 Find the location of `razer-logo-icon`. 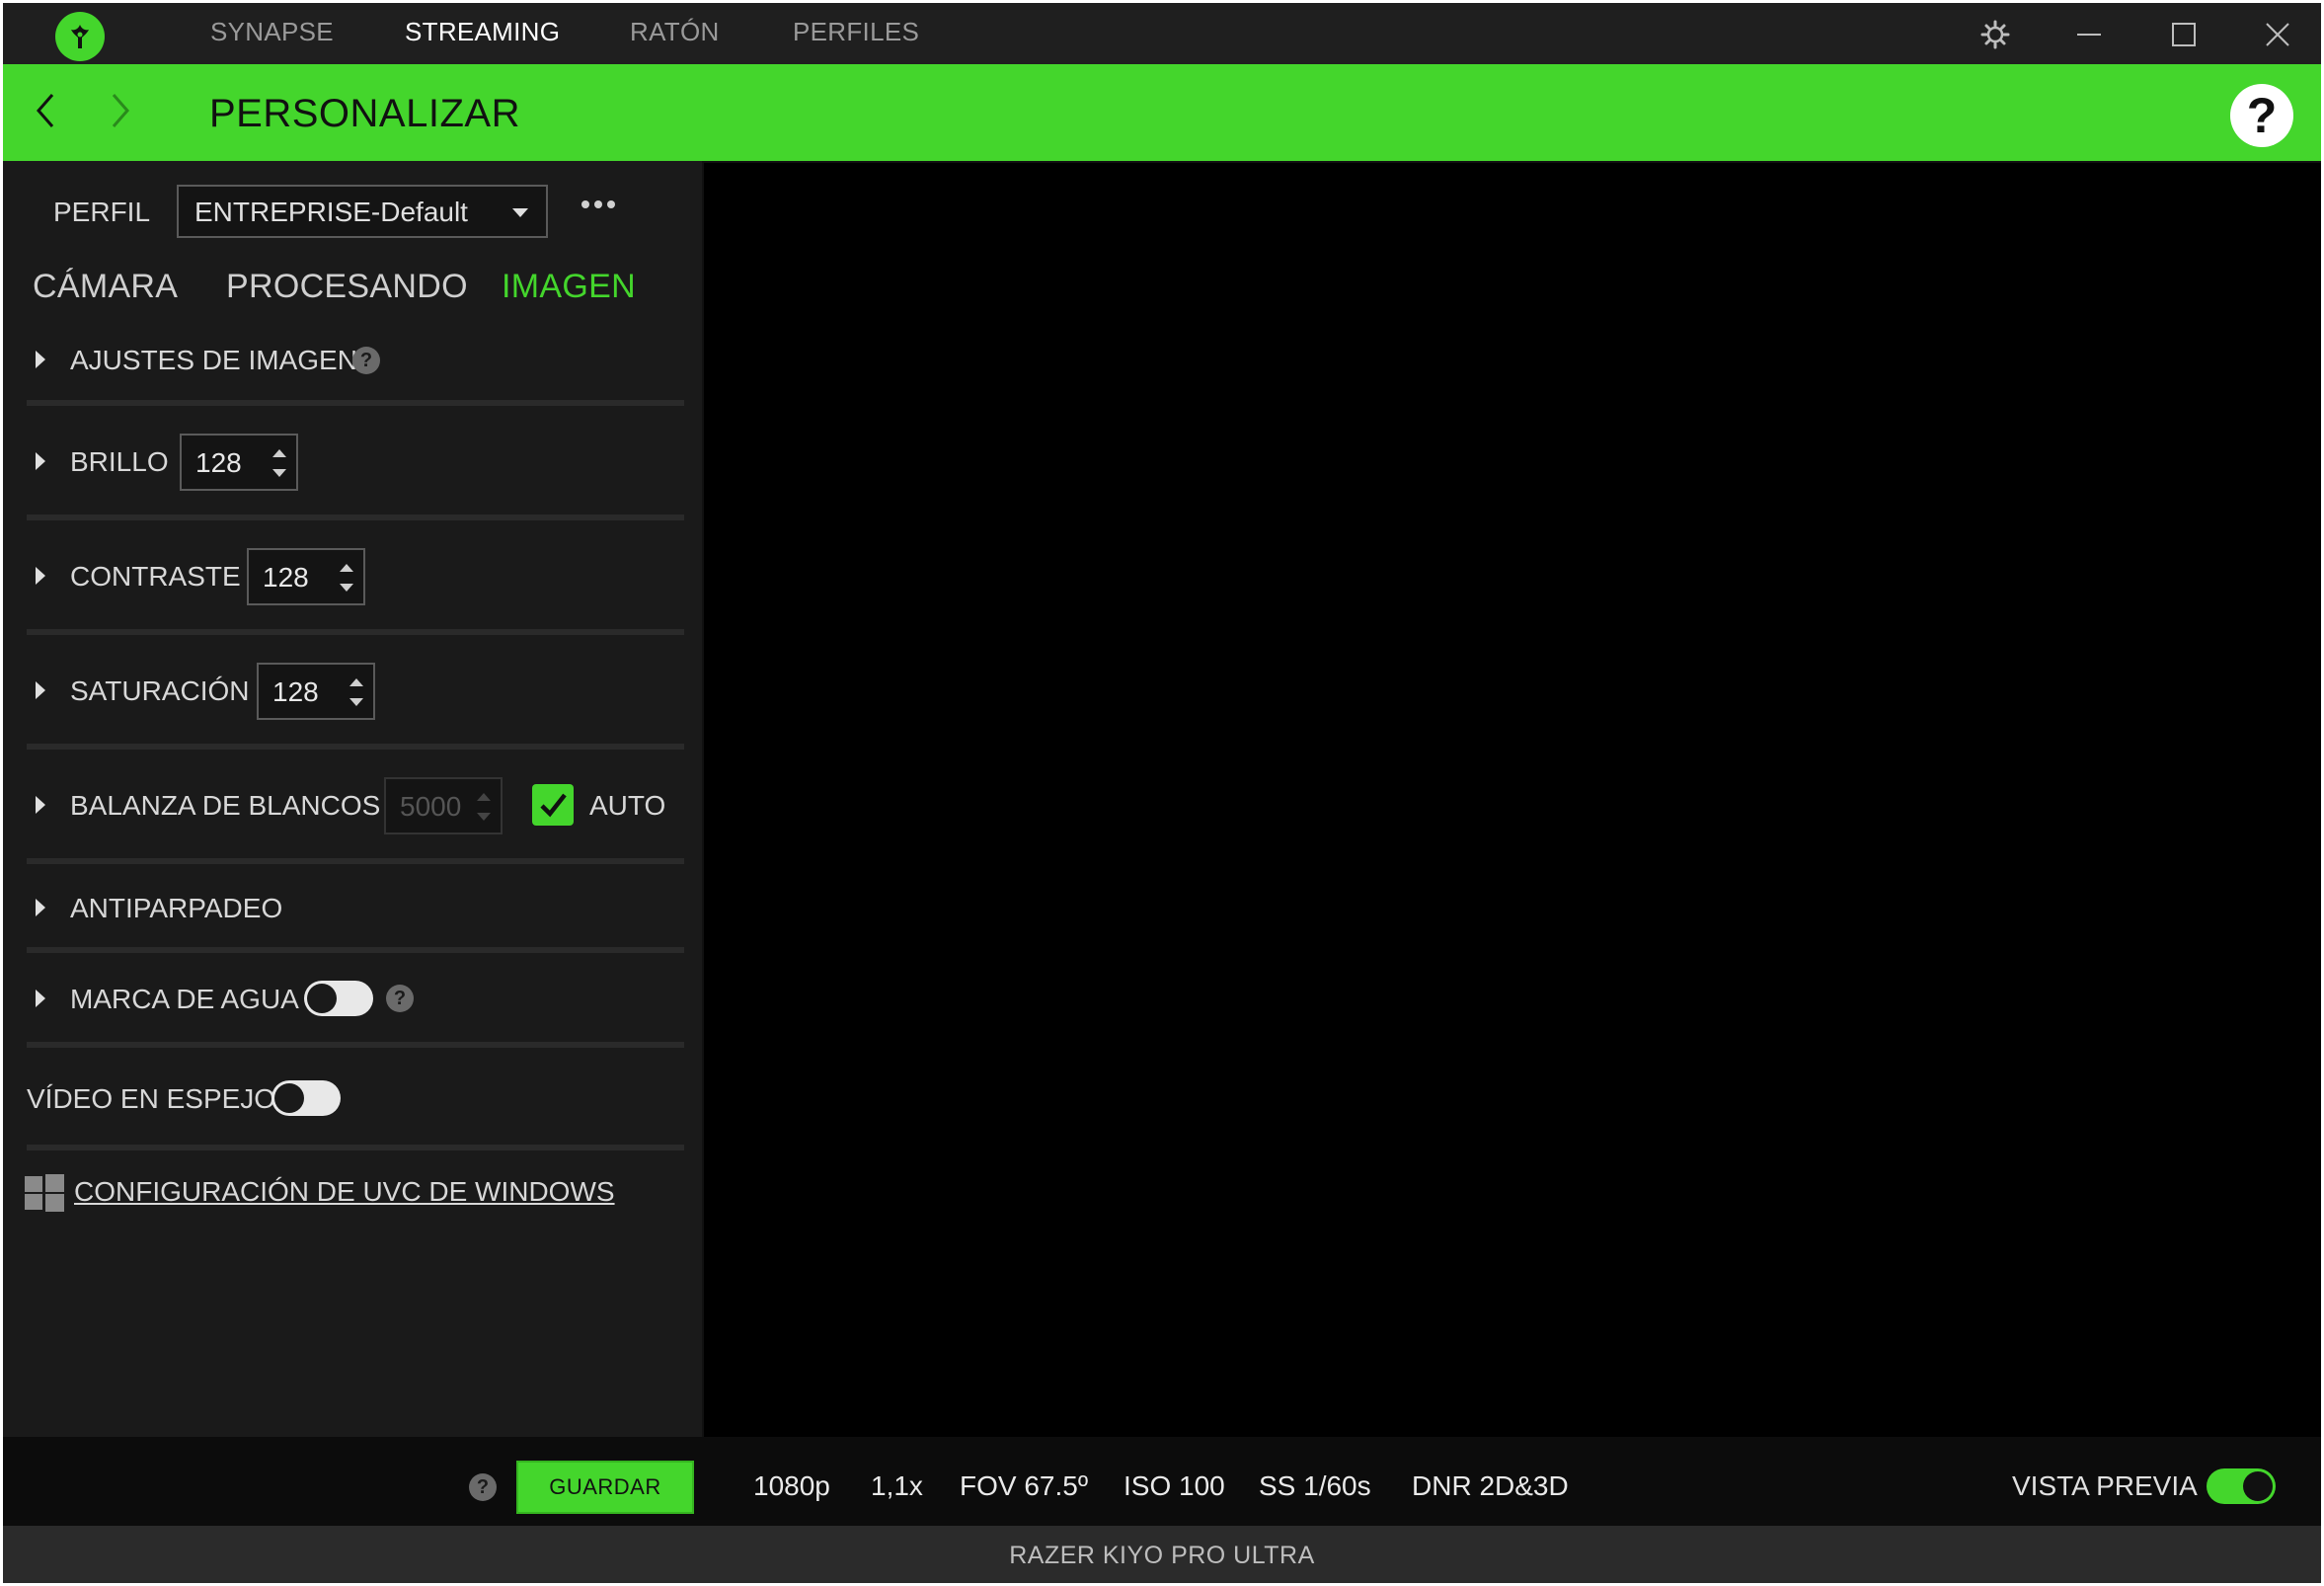

razer-logo-icon is located at coordinates (80, 36).